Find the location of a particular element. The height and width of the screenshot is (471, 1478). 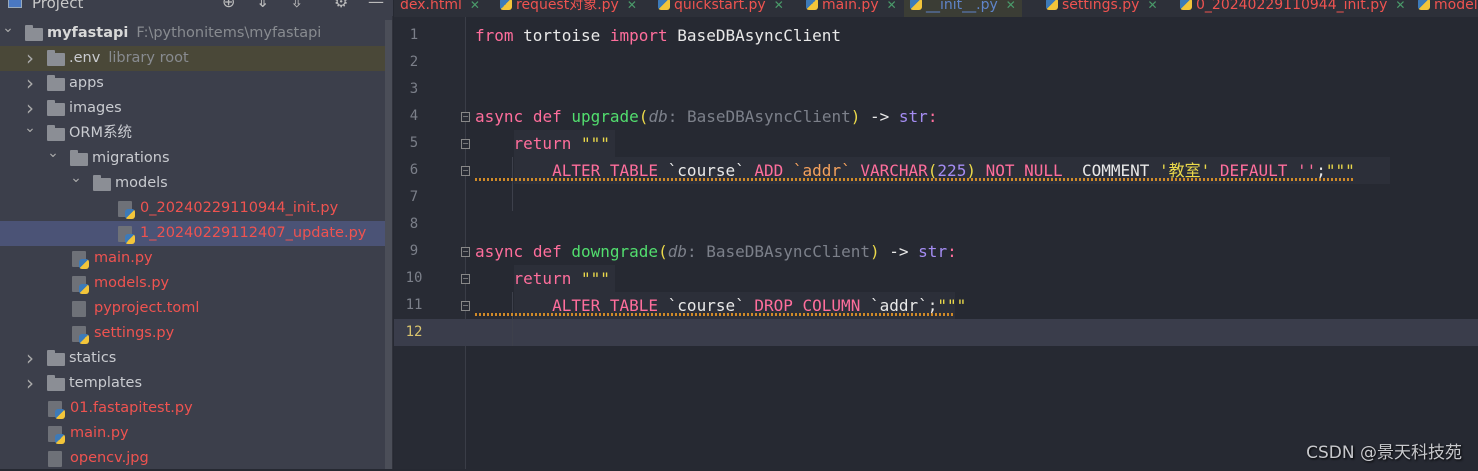

tree-item-label: apps is located at coordinates (86, 83).